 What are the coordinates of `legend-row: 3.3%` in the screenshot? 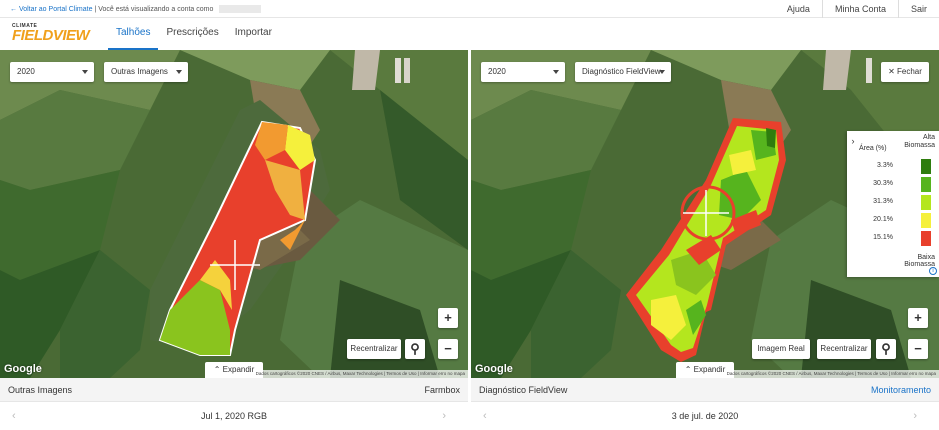 It's located at (895, 166).